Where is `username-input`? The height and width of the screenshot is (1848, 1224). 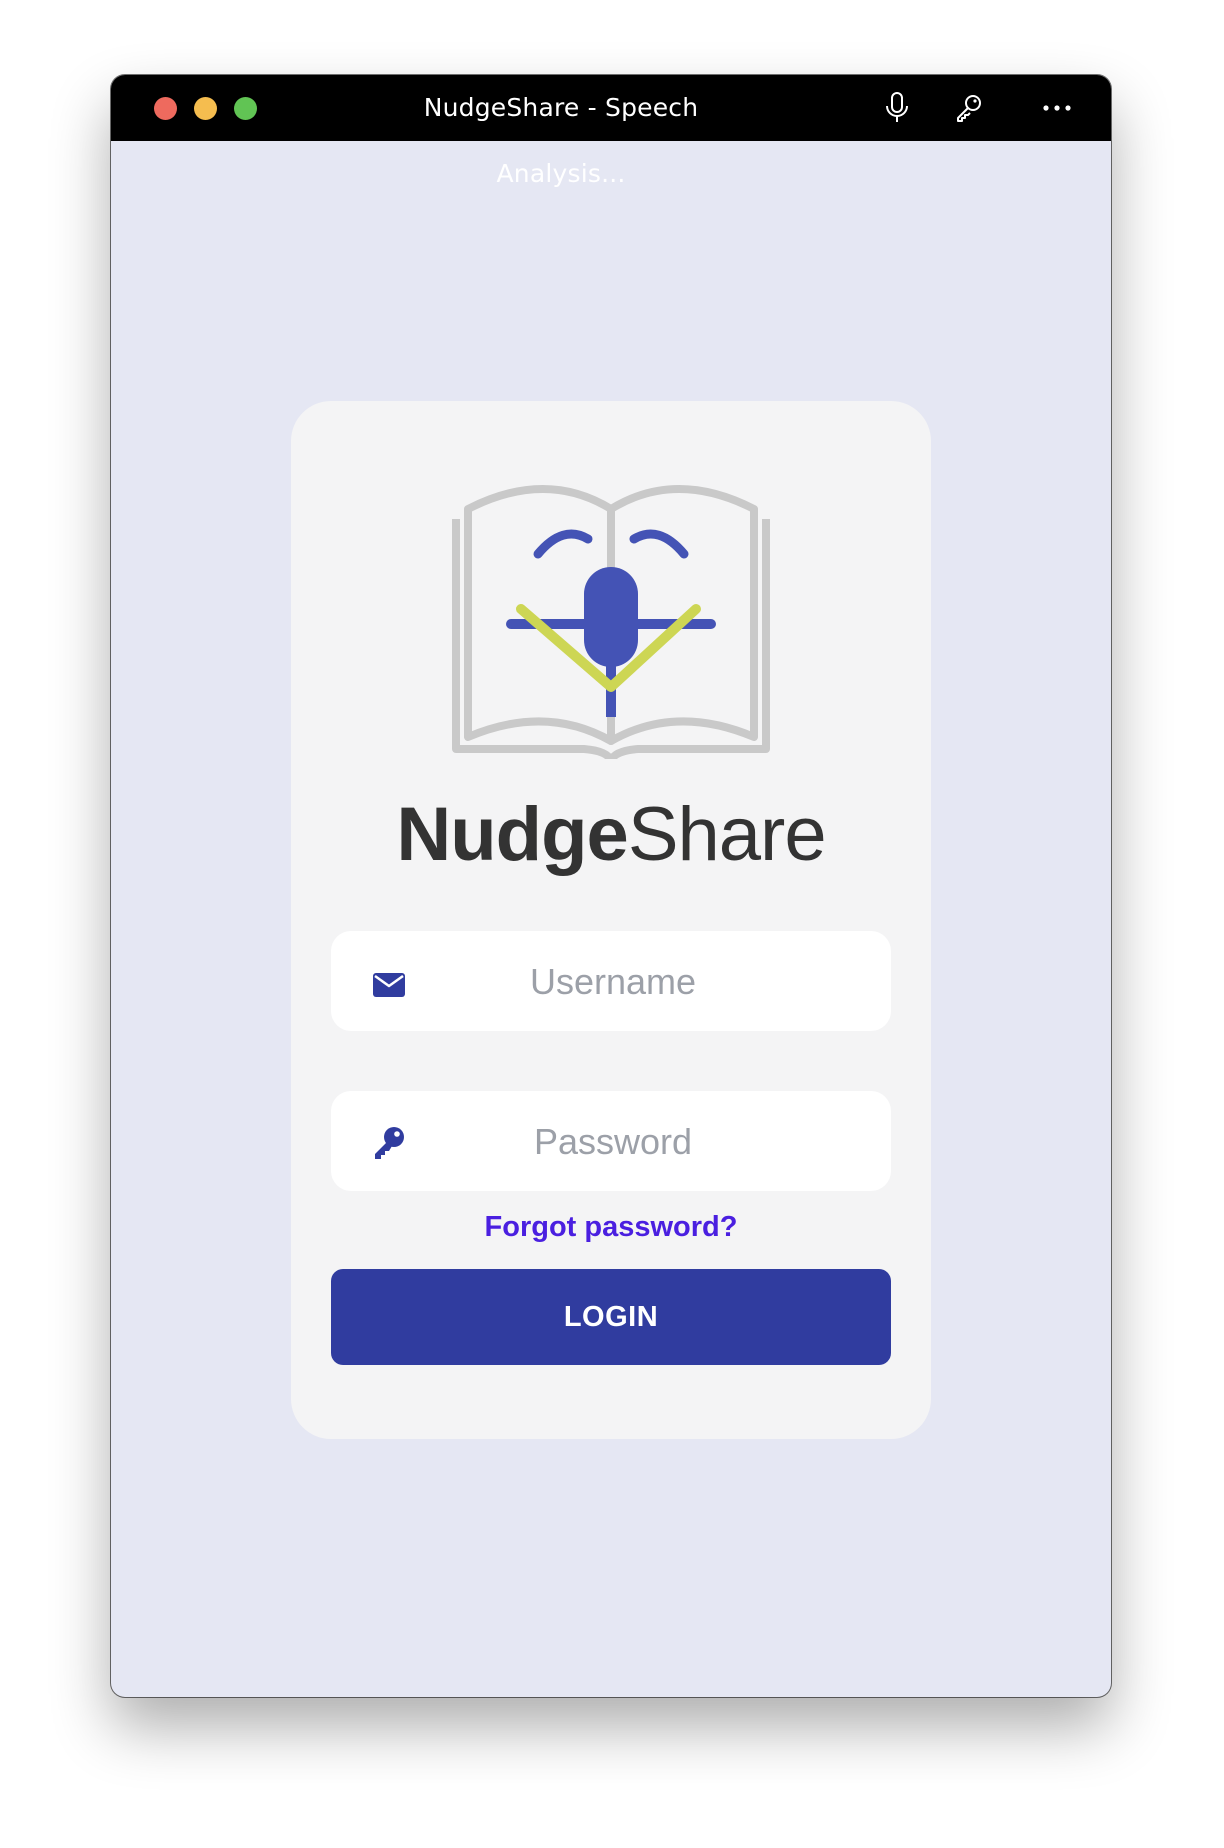 username-input is located at coordinates (613, 982).